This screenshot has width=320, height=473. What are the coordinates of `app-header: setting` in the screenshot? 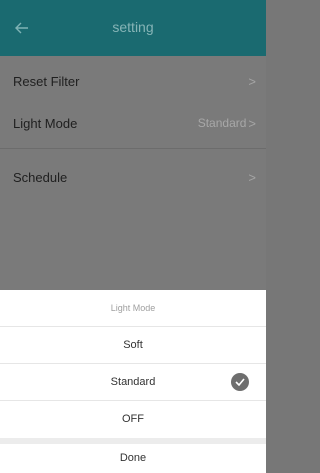 It's located at (133, 28).